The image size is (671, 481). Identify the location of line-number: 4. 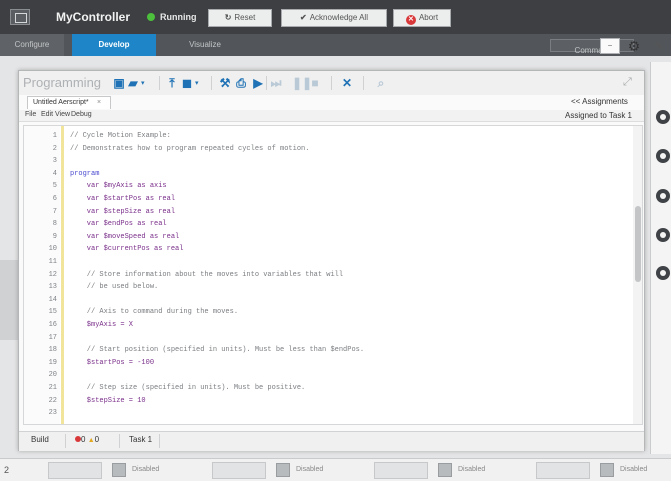
(54, 173).